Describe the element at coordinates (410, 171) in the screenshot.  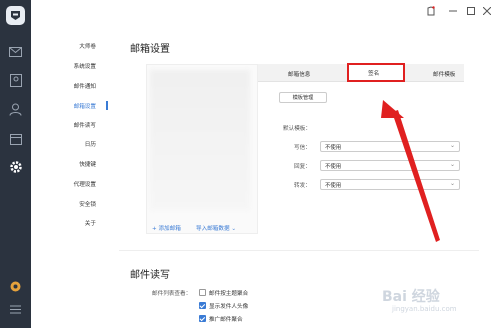
I see `annotation-arrow` at that location.